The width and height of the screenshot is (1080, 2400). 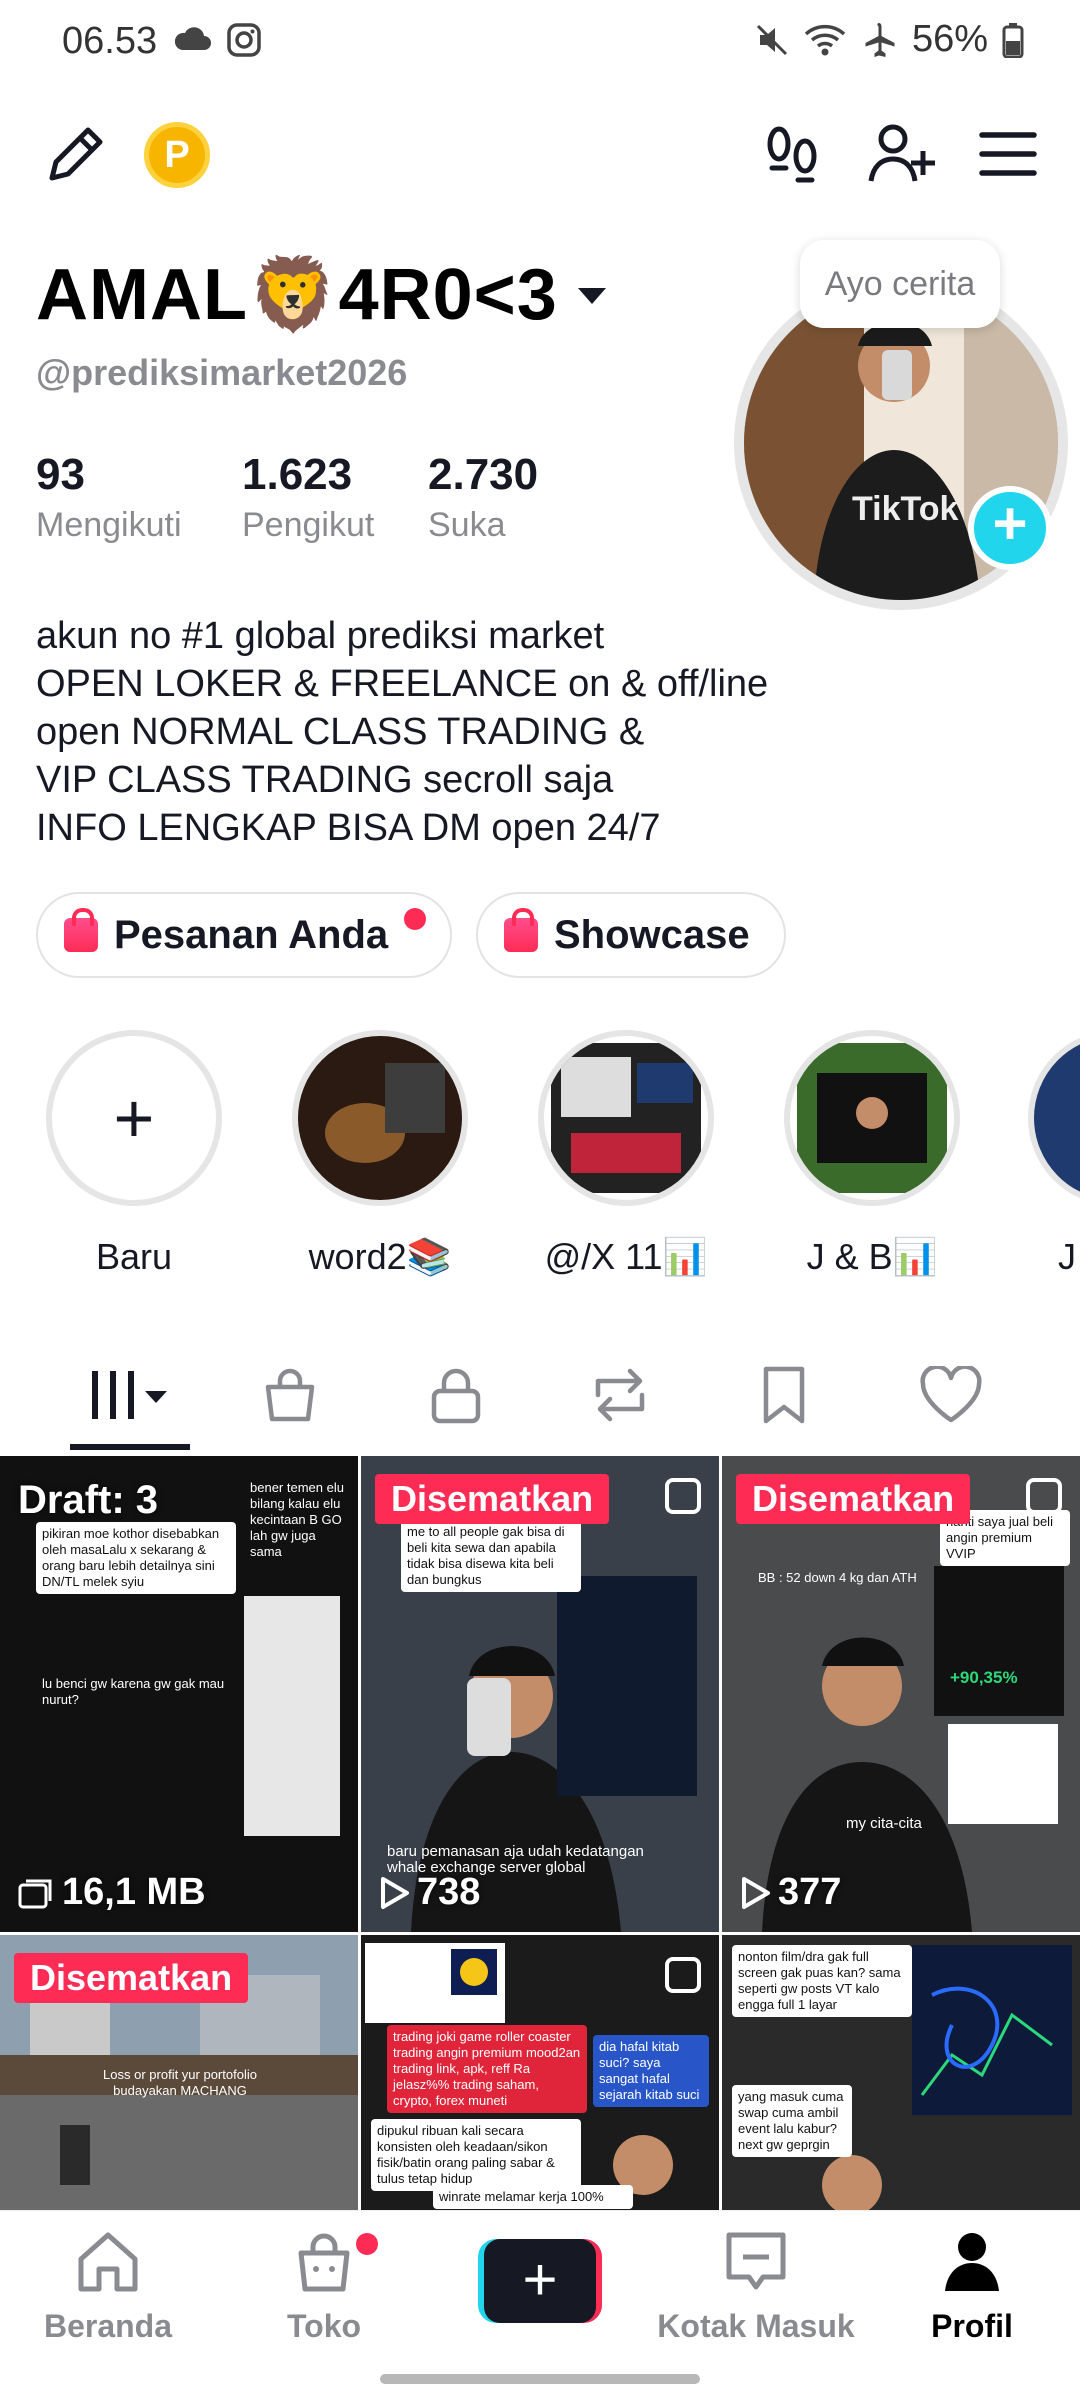 What do you see at coordinates (297, 295) in the screenshot?
I see `display-name: AMAL🦁4R0<3` at bounding box center [297, 295].